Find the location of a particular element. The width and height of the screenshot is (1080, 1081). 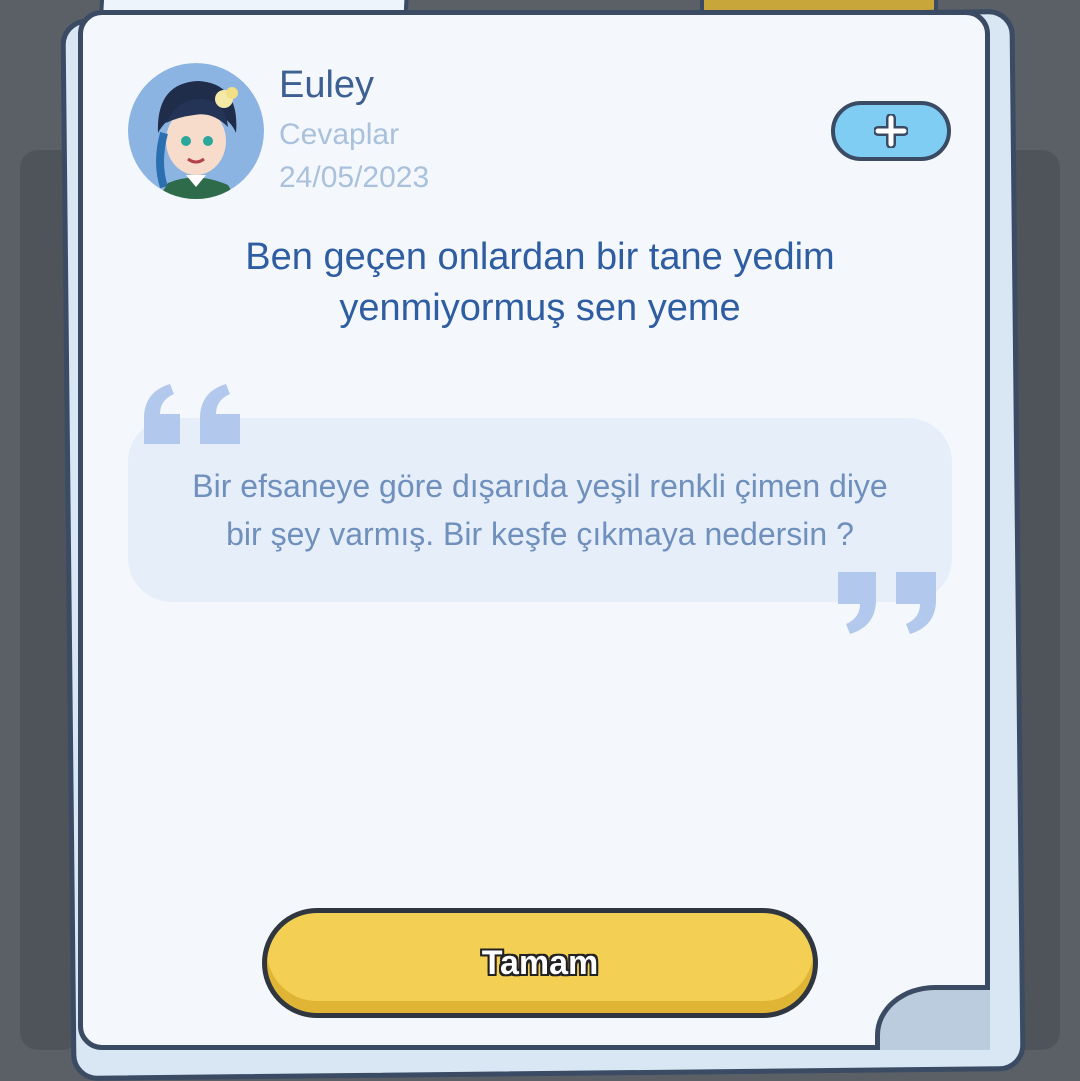

user-subtitle: Cevaplar is located at coordinates (339, 134).